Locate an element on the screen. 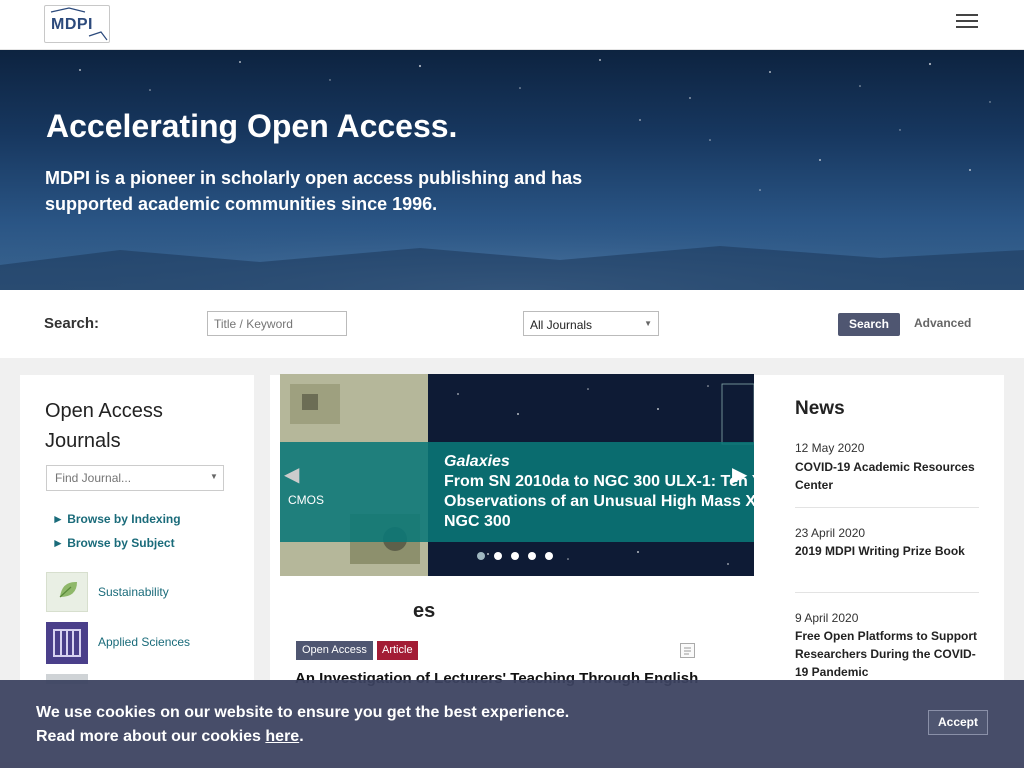 This screenshot has width=1024, height=768. news-date: 12 May 2020 is located at coordinates (830, 448).